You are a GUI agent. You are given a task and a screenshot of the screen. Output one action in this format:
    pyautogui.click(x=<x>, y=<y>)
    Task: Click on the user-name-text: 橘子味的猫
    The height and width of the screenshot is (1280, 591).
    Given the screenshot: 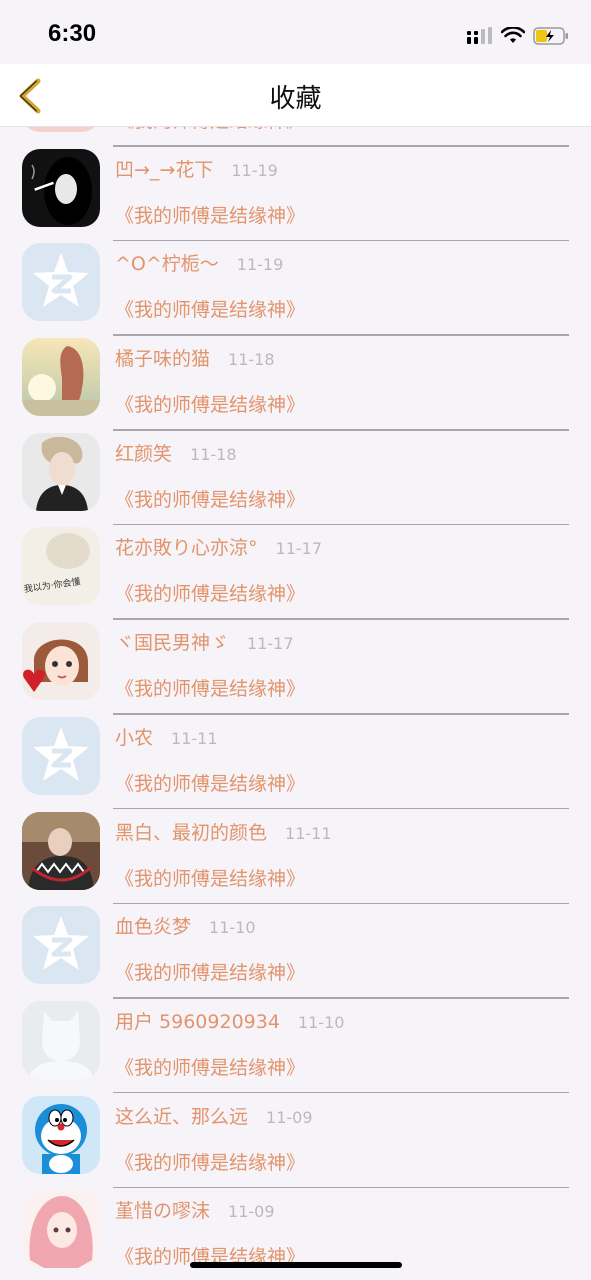 What is the action you would take?
    pyautogui.click(x=163, y=359)
    